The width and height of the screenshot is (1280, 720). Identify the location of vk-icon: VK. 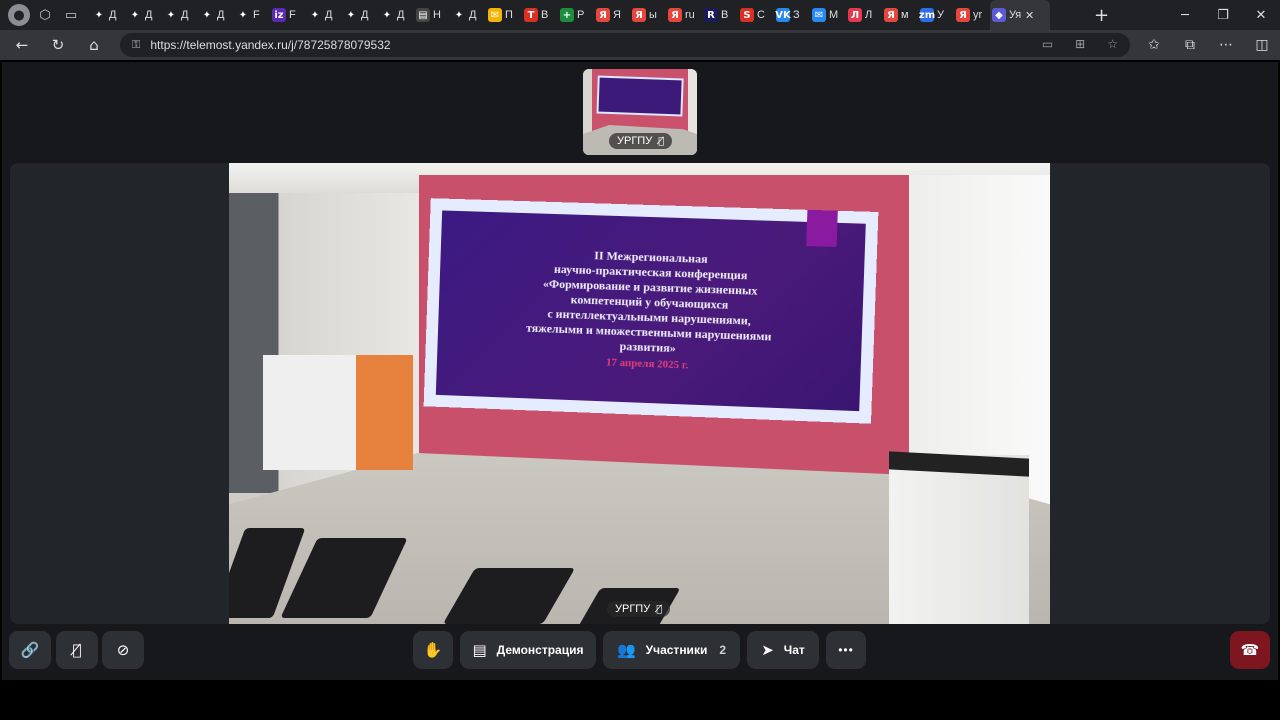
(783, 15).